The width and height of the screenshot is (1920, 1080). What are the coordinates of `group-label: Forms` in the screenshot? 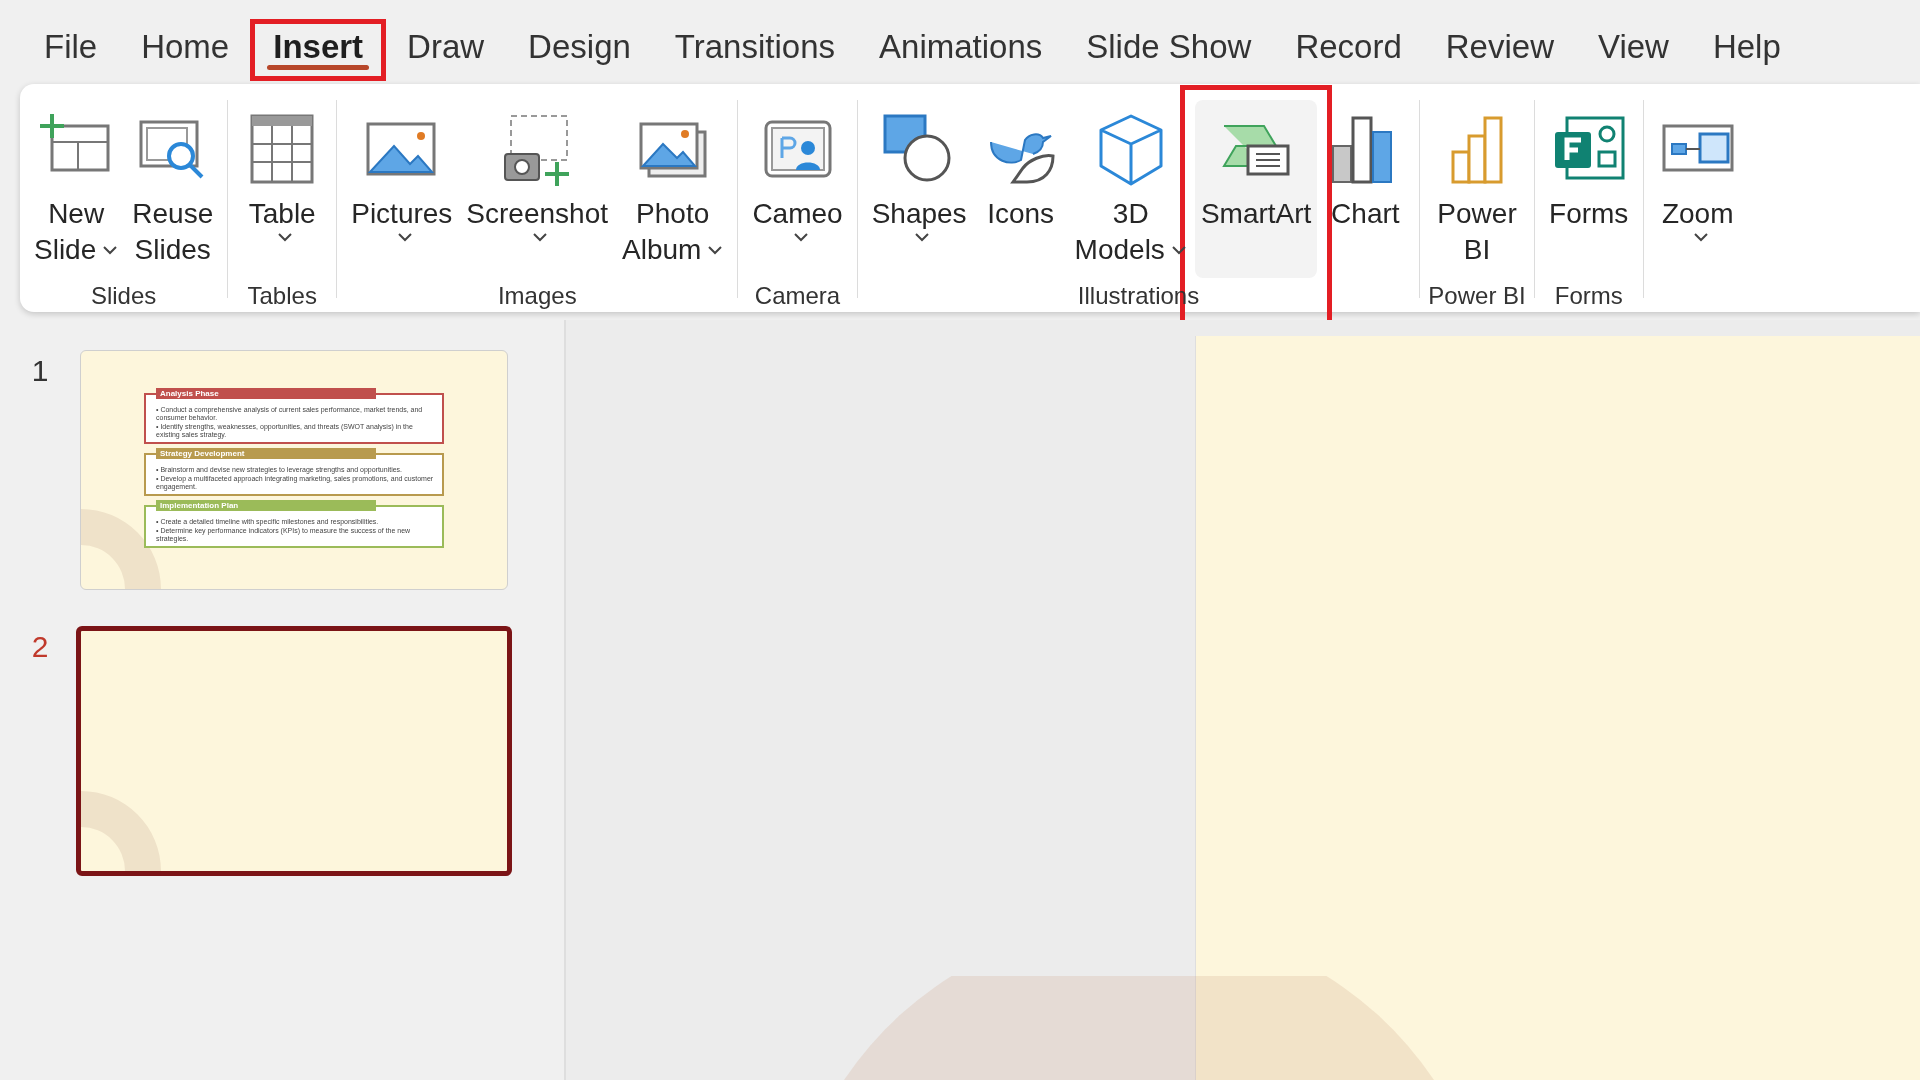 It's located at (1588, 296).